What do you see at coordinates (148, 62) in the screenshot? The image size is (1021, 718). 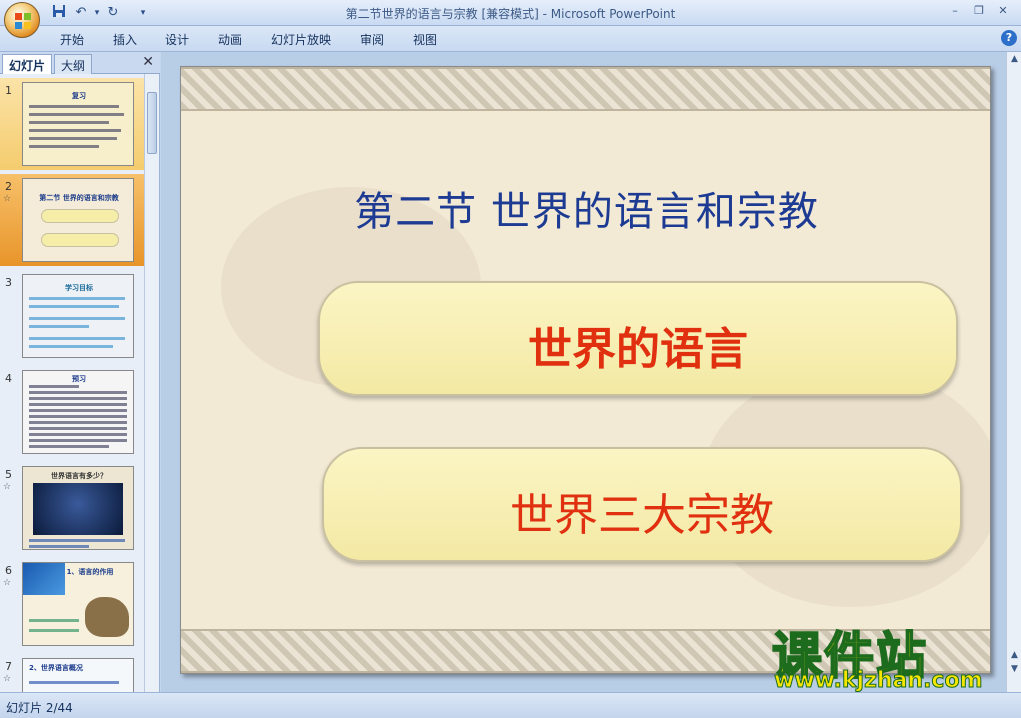 I see `close-pane-icon: ✕` at bounding box center [148, 62].